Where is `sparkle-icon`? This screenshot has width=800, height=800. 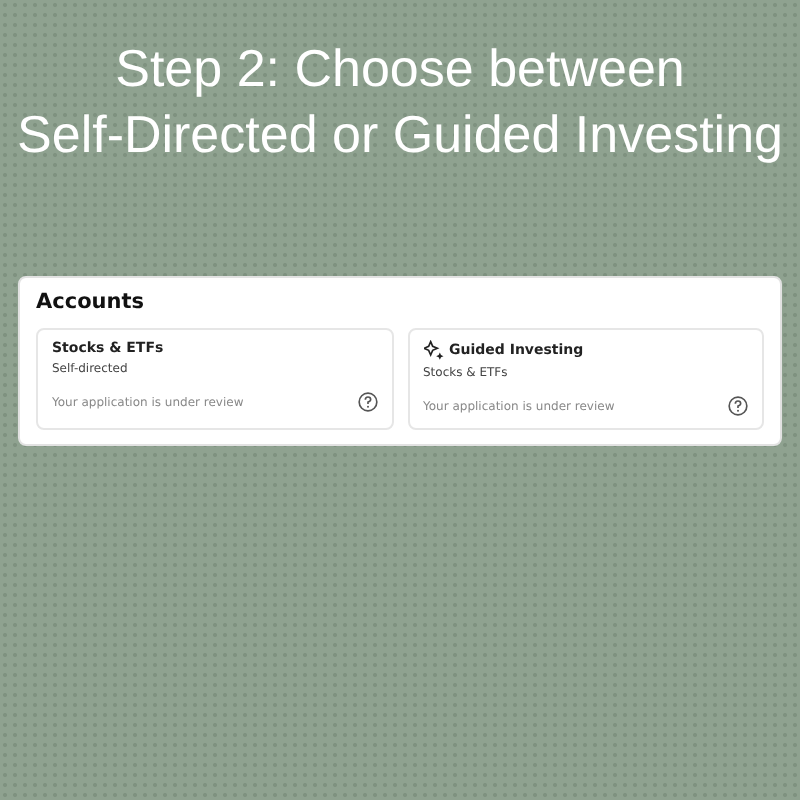 sparkle-icon is located at coordinates (433, 350).